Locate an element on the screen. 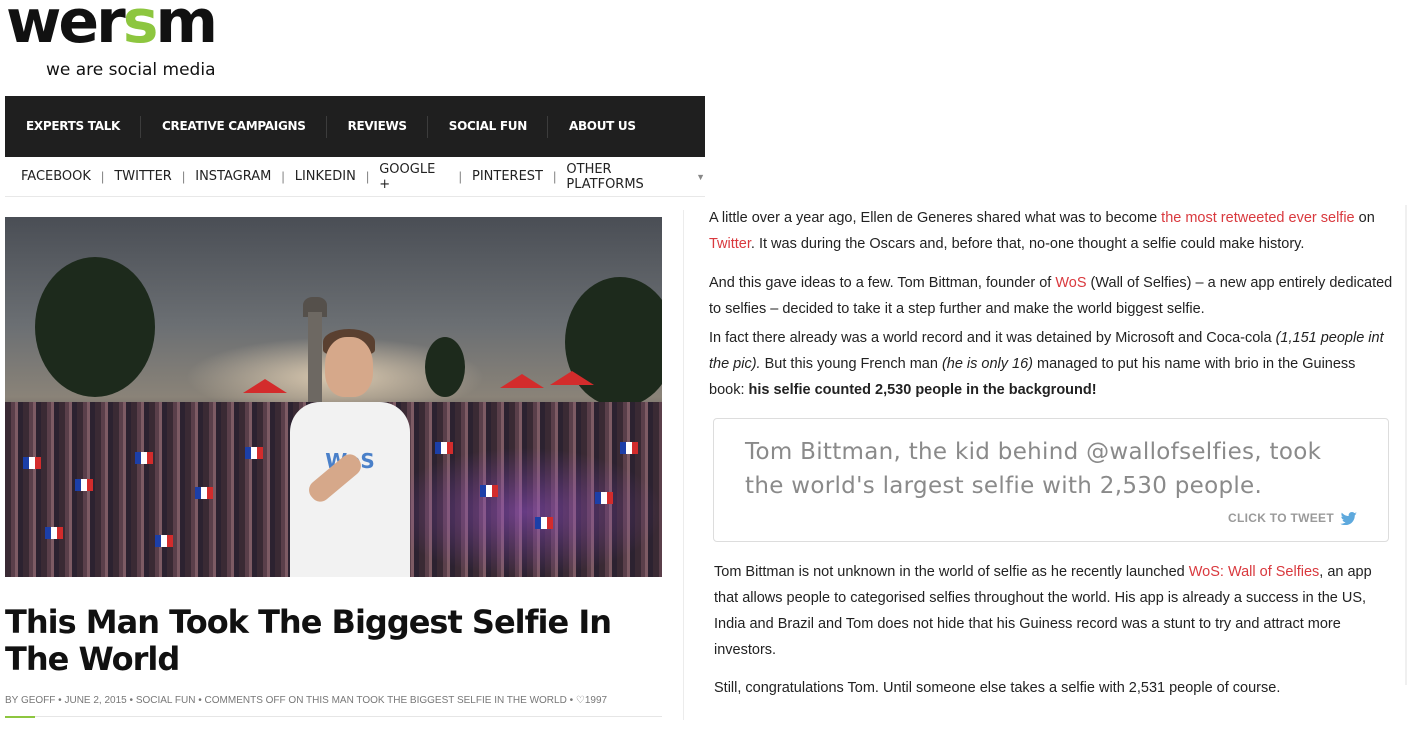  stage-light is located at coordinates (523, 512).